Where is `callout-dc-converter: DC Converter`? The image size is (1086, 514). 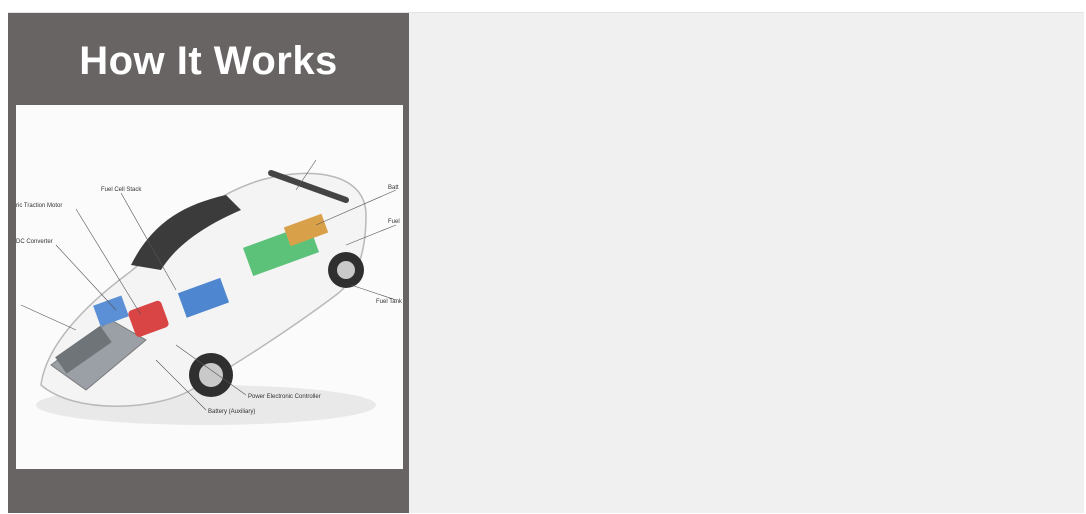
callout-dc-converter: DC Converter is located at coordinates (34, 242).